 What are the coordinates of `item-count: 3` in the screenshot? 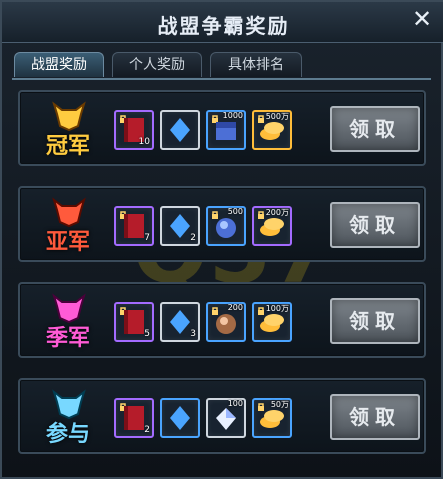 It's located at (193, 334).